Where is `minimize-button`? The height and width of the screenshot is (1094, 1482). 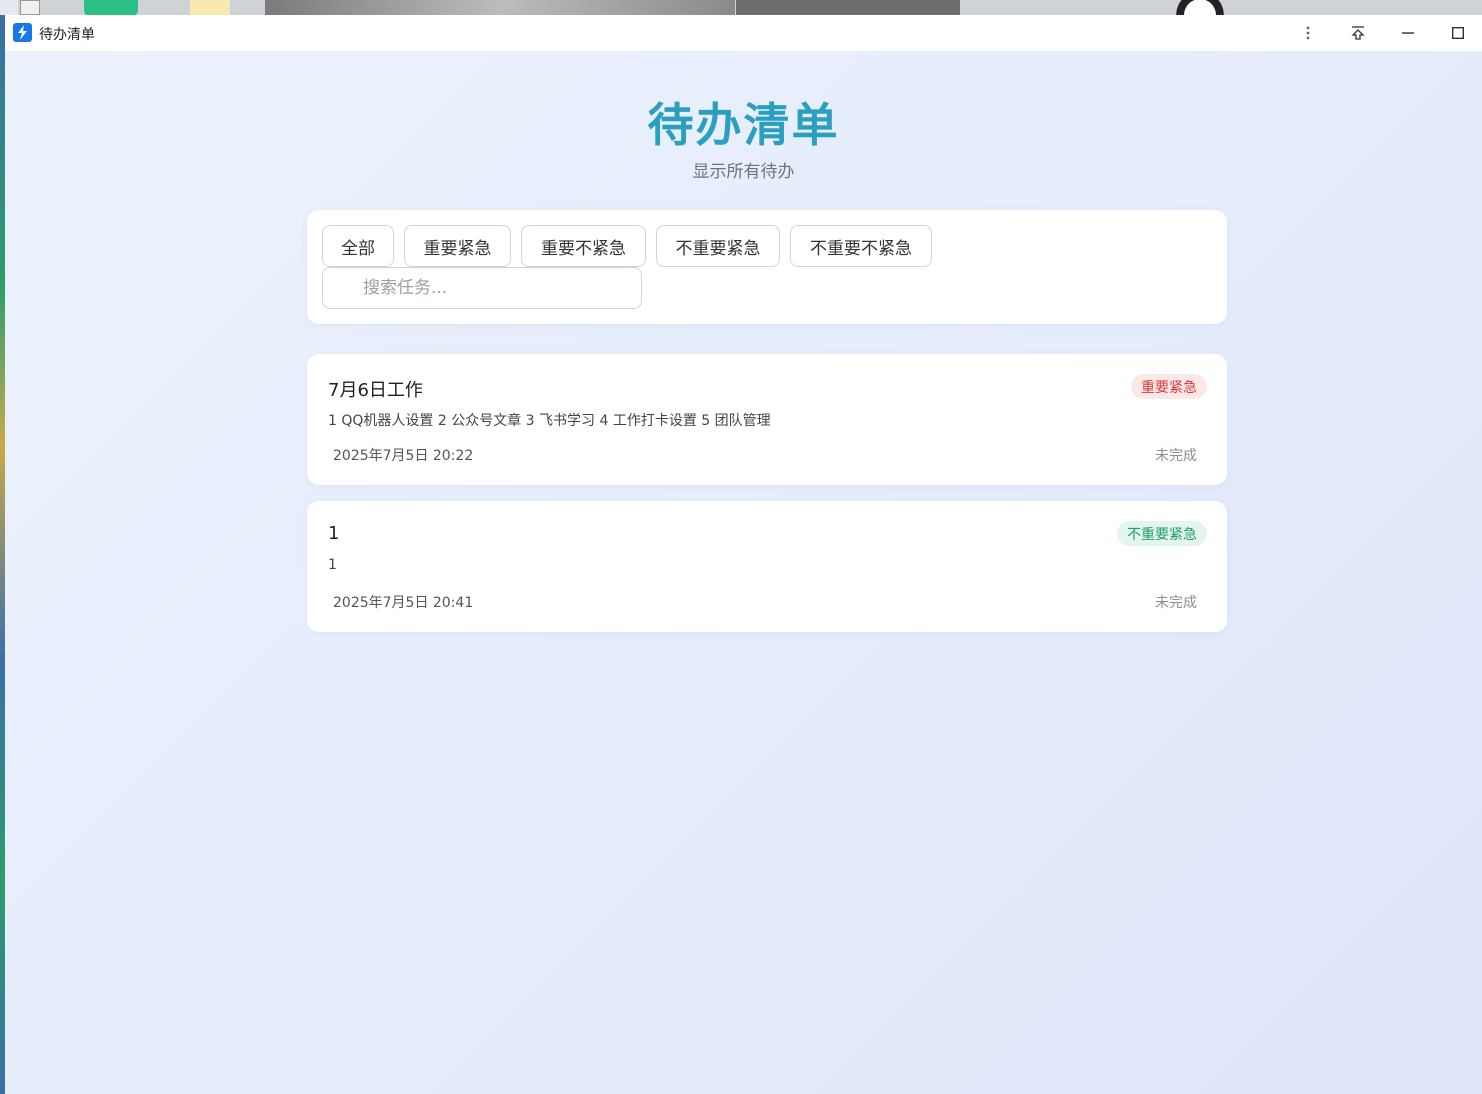 minimize-button is located at coordinates (1408, 33).